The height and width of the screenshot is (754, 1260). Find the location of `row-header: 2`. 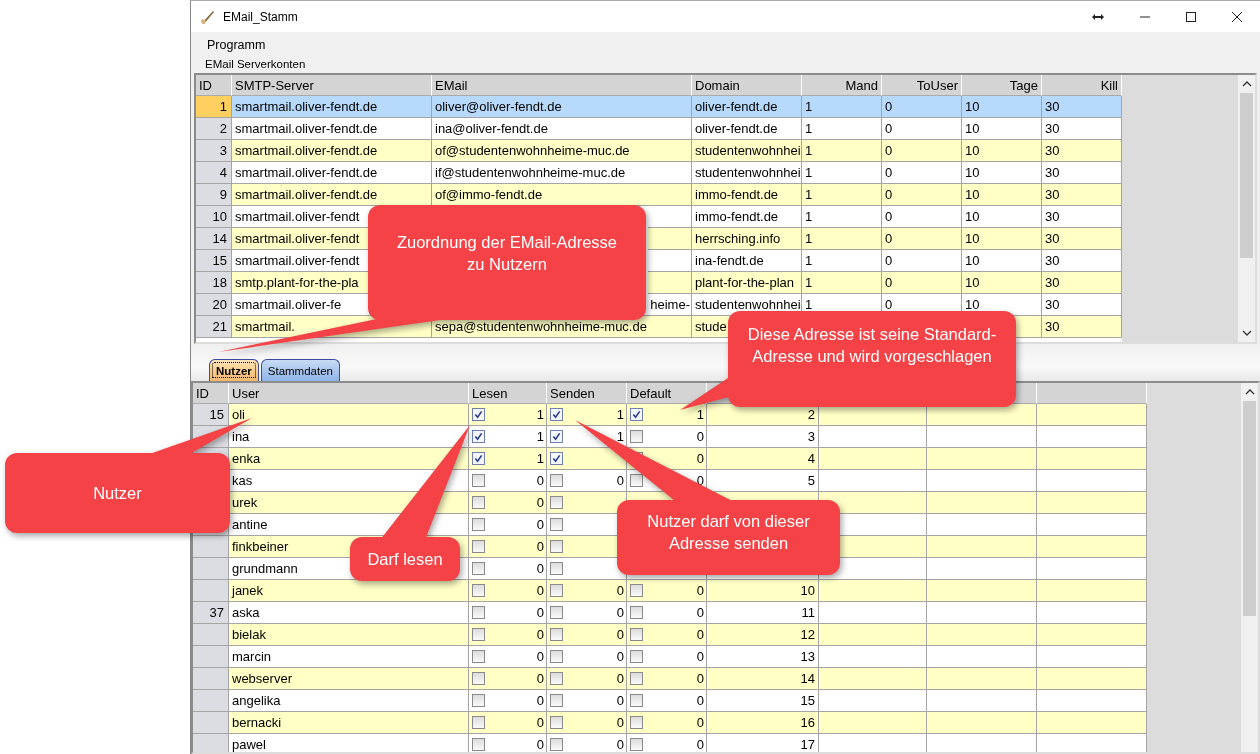

row-header: 2 is located at coordinates (214, 129).